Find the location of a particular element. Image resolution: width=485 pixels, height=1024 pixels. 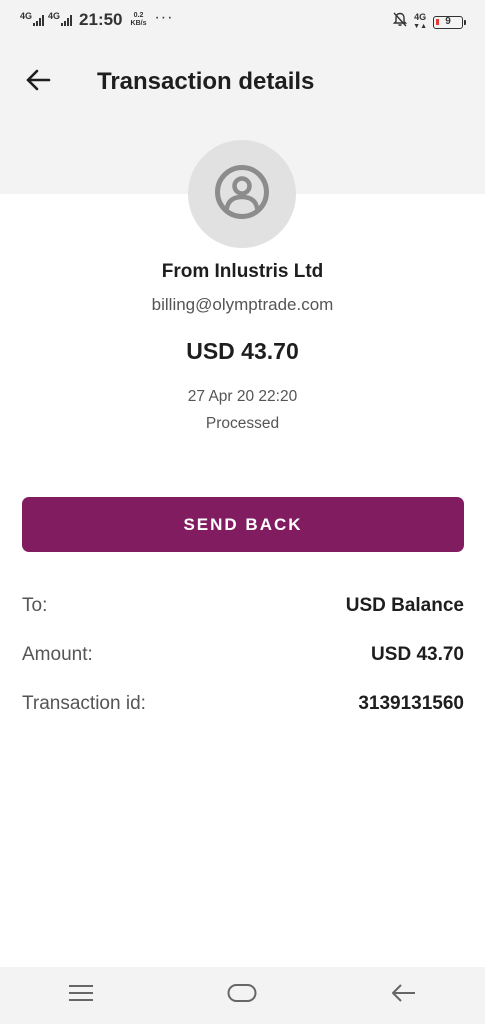

system-back-button is located at coordinates (404, 996).